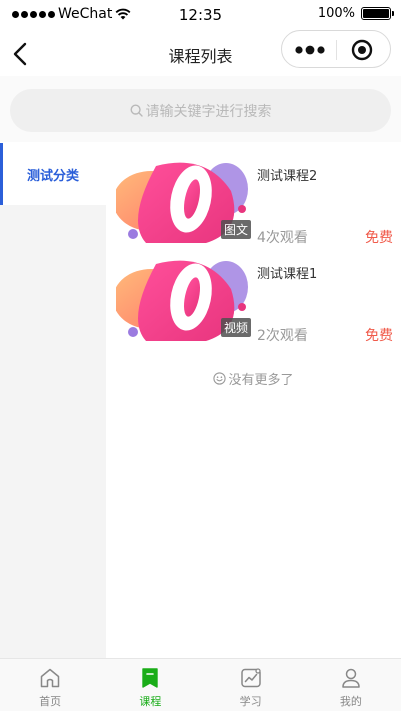  I want to click on search-input: 请输关键字进行搜索, so click(200, 110).